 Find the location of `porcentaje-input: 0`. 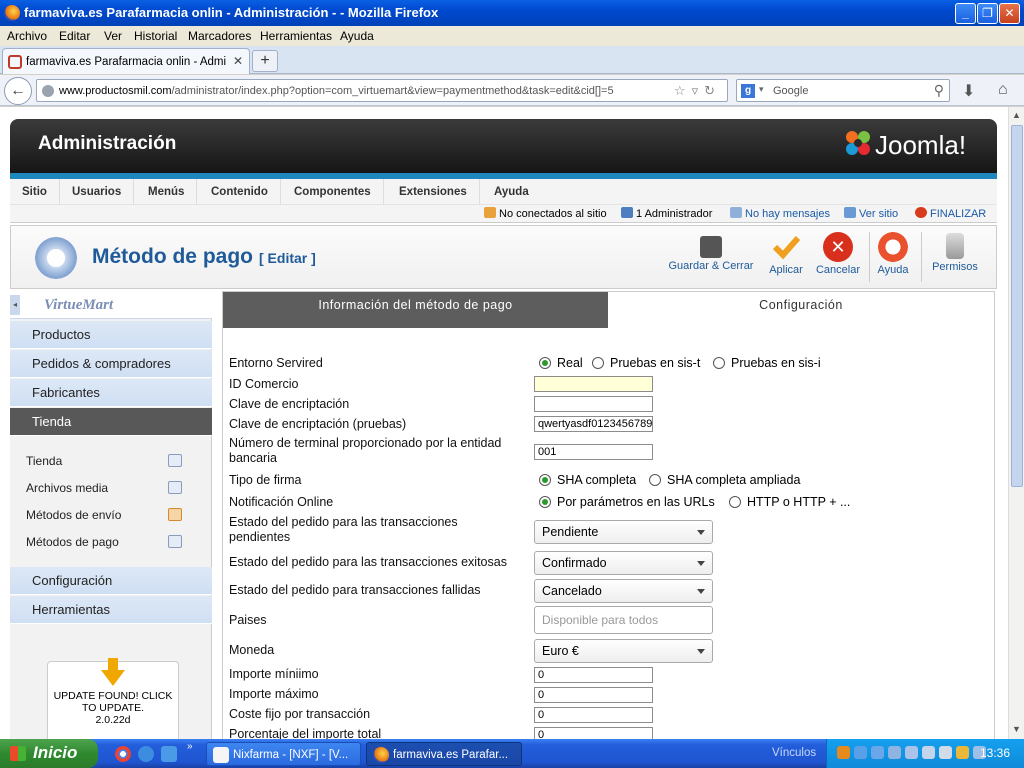

porcentaje-input: 0 is located at coordinates (593, 733).